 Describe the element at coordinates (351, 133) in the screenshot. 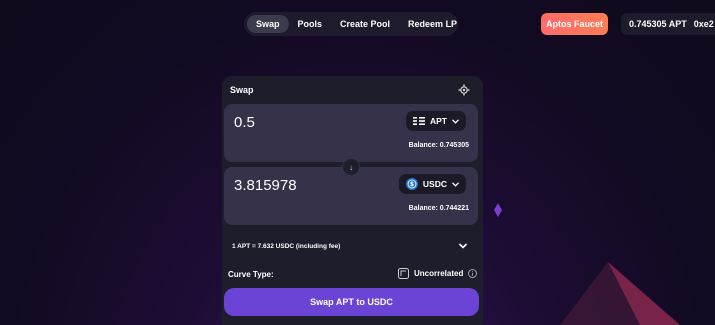

I see `from-token-box: 0.5 APT Balance: 0.745305` at that location.